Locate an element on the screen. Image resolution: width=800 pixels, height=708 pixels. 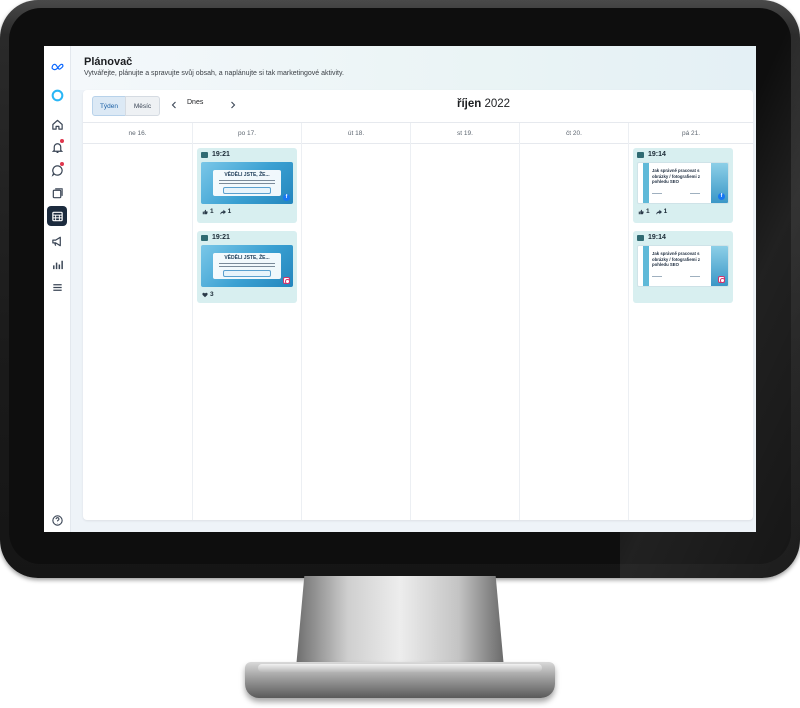
day-header-thu: čt 20. is located at coordinates (574, 133).